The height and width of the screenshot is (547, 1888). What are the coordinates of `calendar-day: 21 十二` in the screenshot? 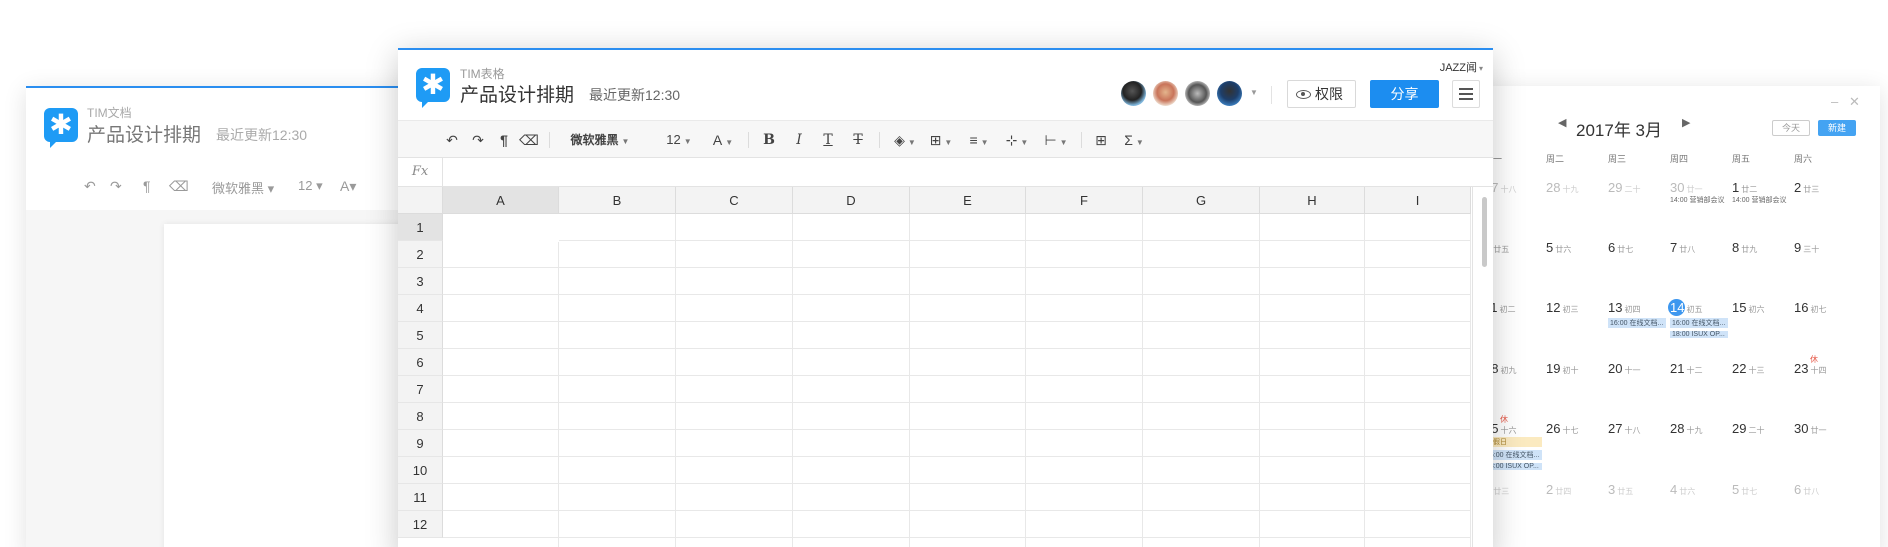 It's located at (1686, 368).